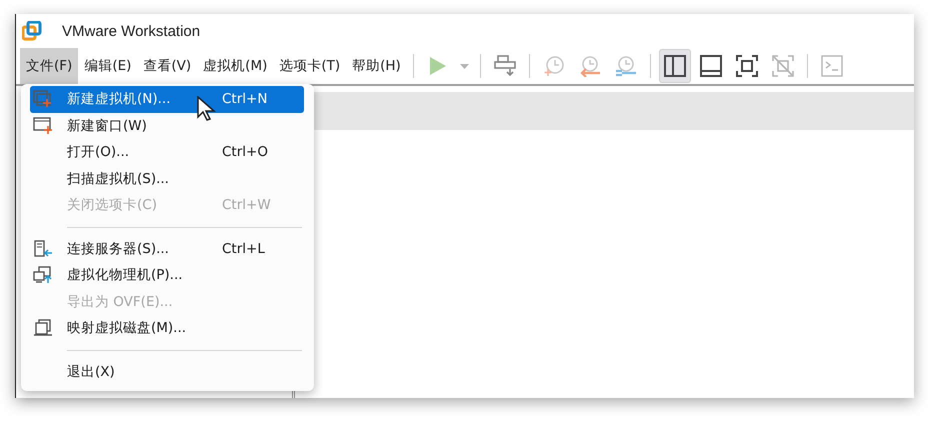  I want to click on menu-bar-item: 查看(V), so click(167, 66).